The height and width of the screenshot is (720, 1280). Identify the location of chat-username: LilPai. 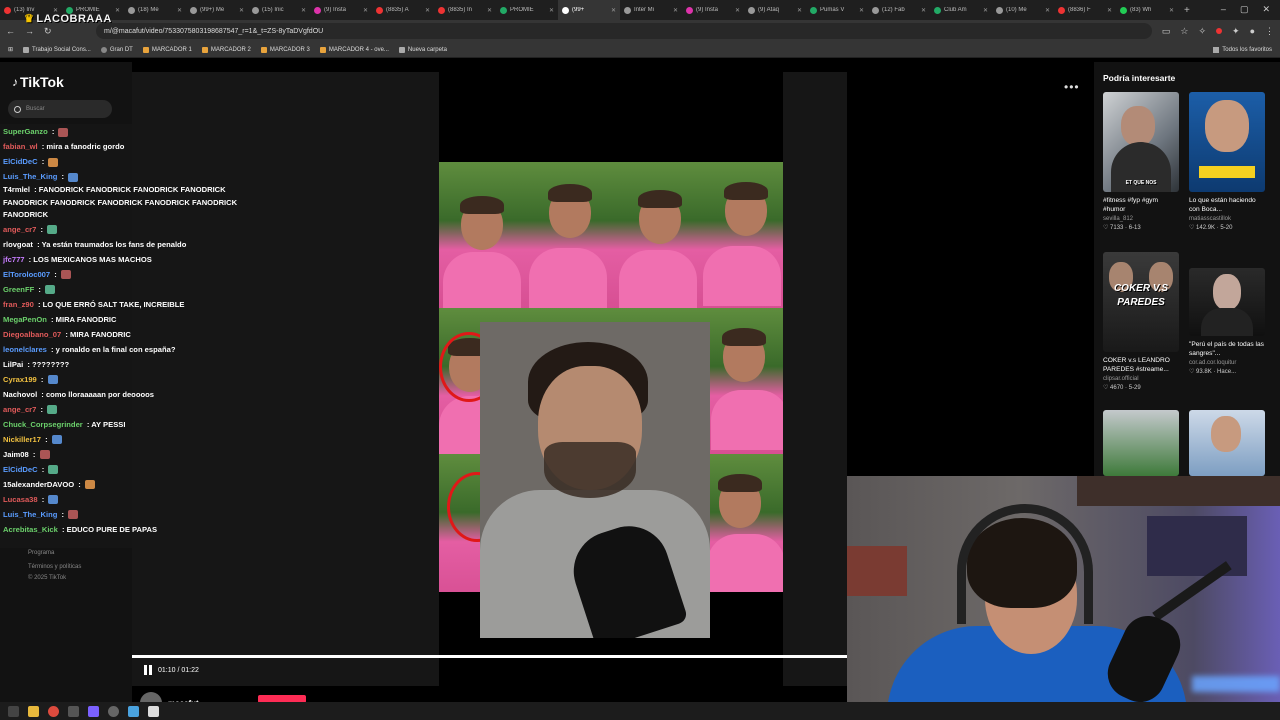
(13, 364).